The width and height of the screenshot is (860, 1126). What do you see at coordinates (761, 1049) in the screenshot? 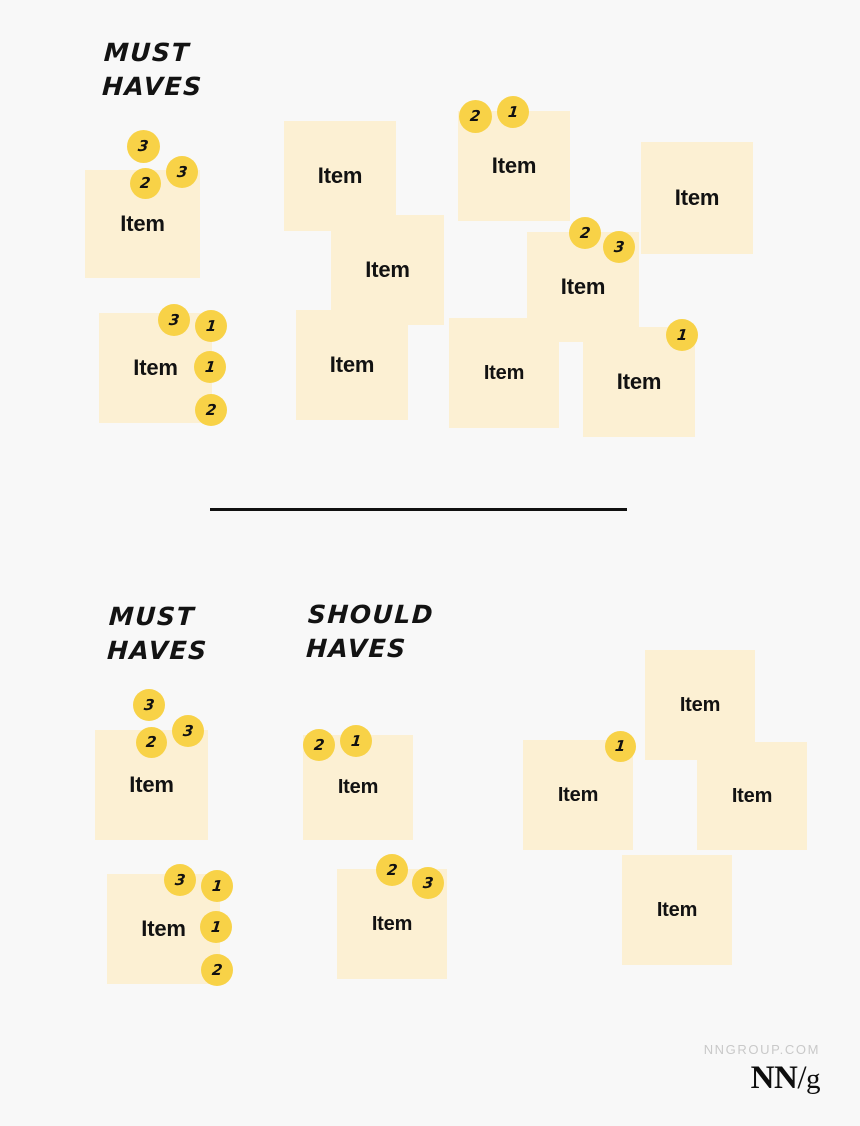
I see `footer-url: NNGROUP.COM` at bounding box center [761, 1049].